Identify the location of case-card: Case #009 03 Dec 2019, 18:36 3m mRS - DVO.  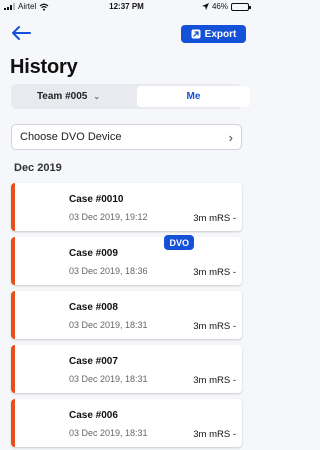
(126, 260).